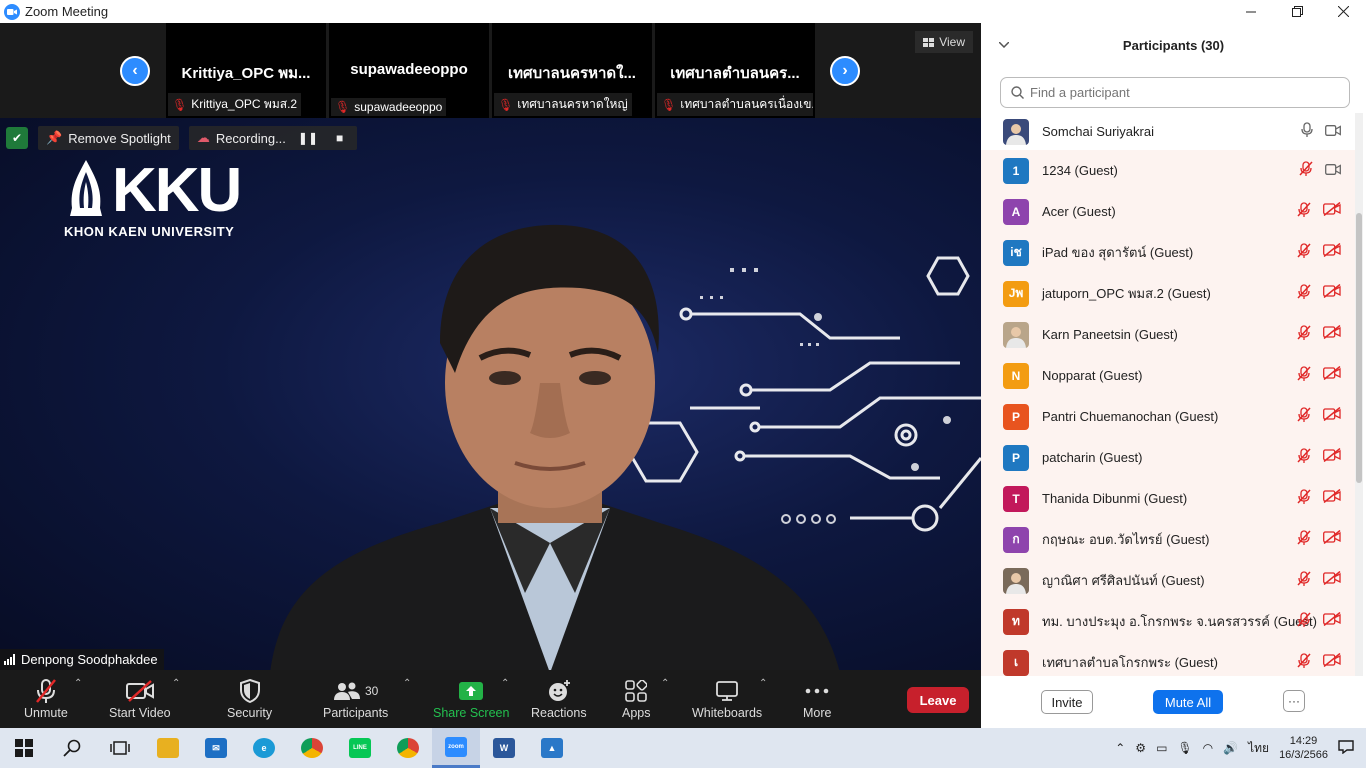 Image resolution: width=1366 pixels, height=768 pixels. I want to click on zoom-taskbar-icon: zoom, so click(456, 748).